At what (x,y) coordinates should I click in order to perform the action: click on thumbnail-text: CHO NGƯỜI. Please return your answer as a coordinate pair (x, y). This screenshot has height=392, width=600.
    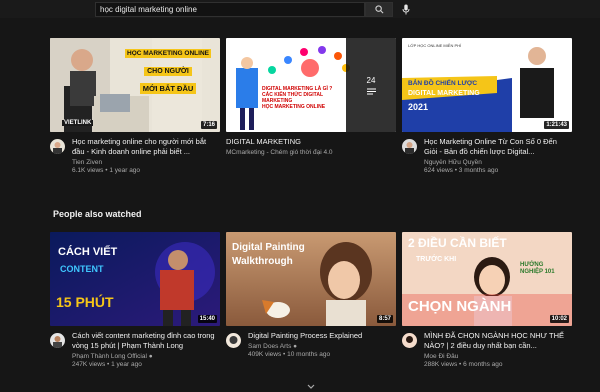
    Looking at the image, I should click on (168, 71).